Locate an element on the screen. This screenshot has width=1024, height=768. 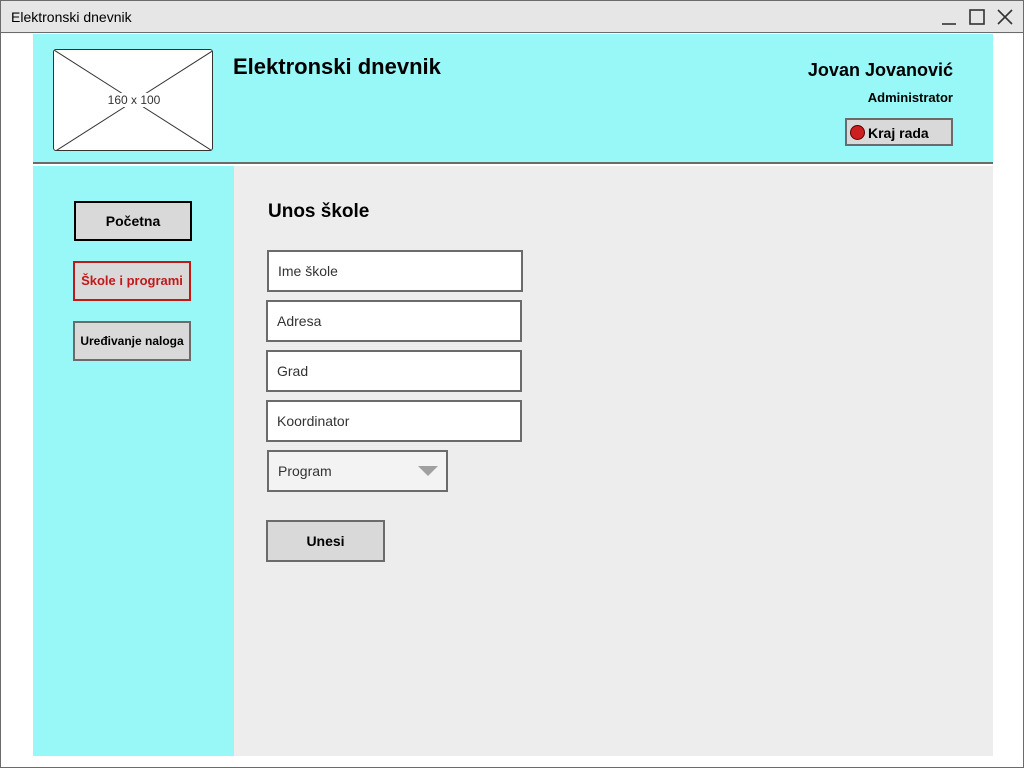
dropdown-caret-icon is located at coordinates (428, 471).